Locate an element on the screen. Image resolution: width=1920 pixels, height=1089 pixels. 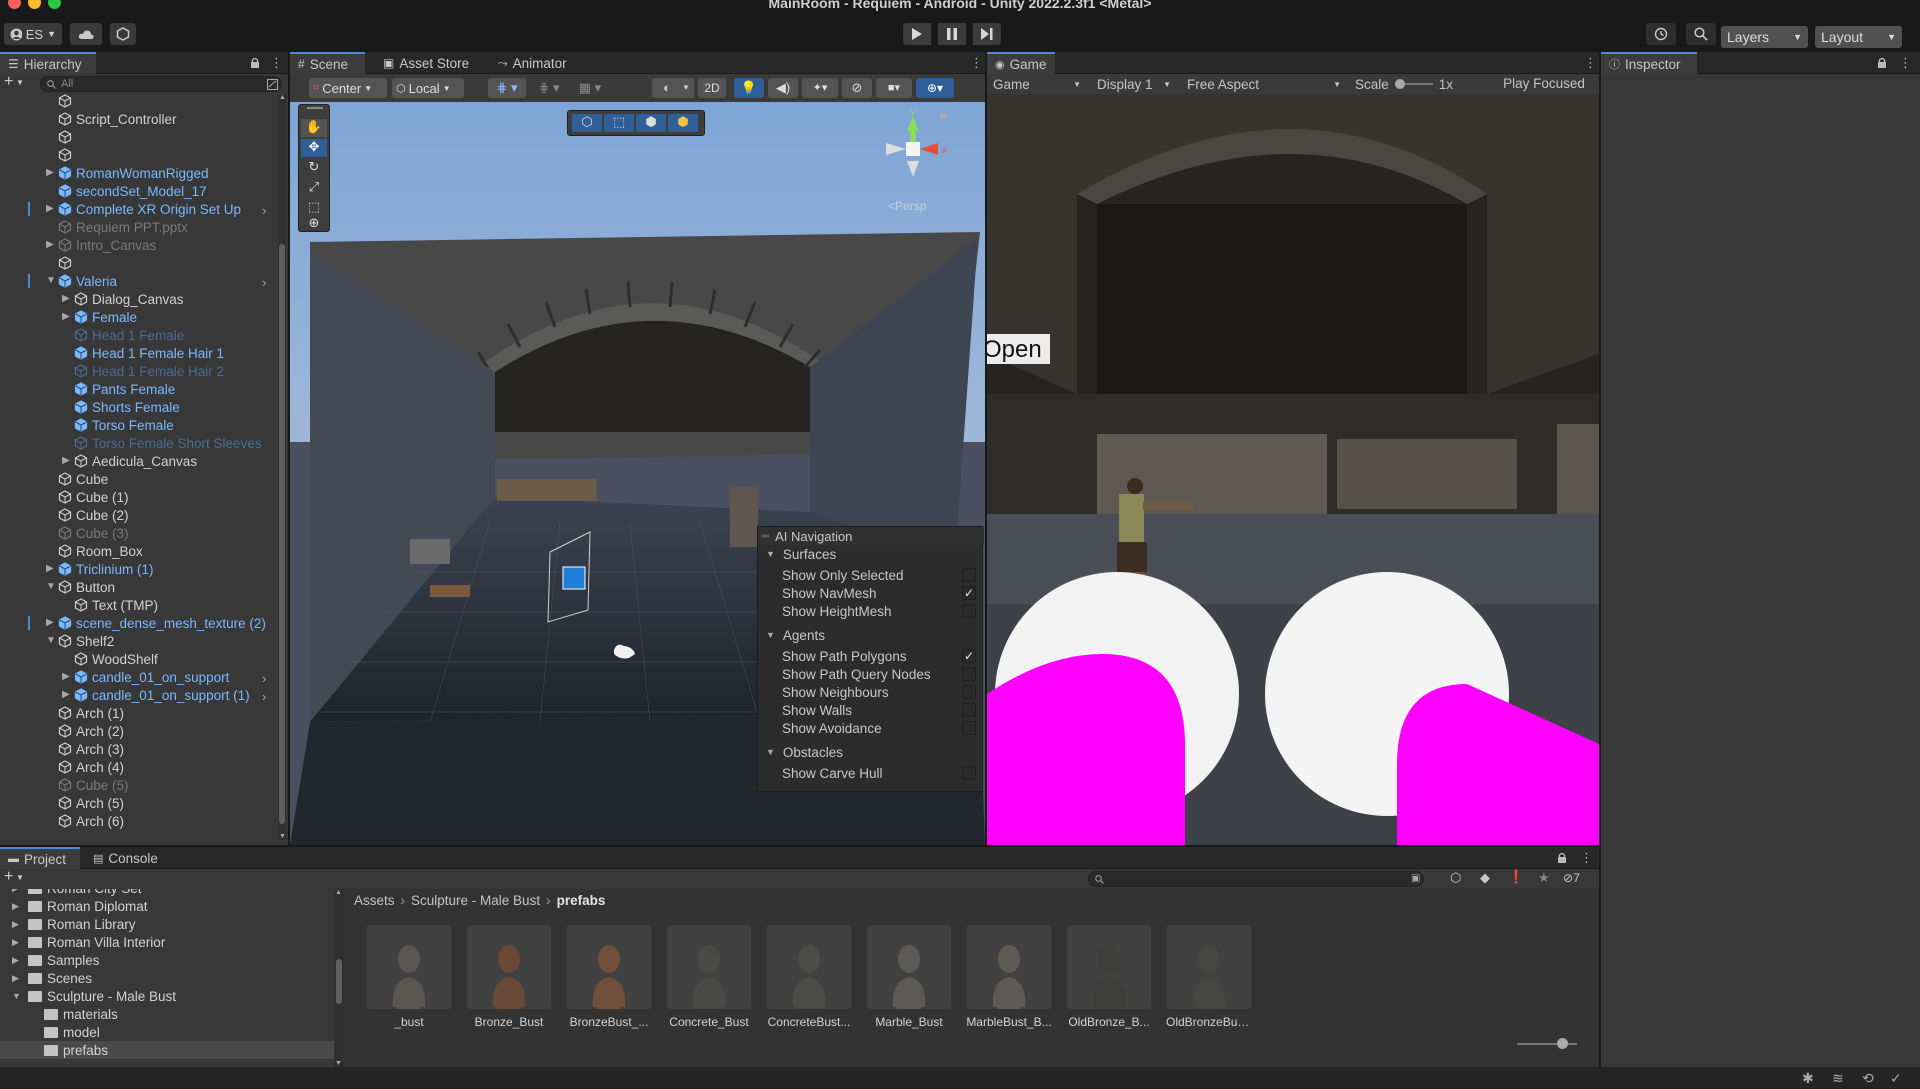
tab-hierarchy: ☰ Hierarchy is located at coordinates (48, 63).